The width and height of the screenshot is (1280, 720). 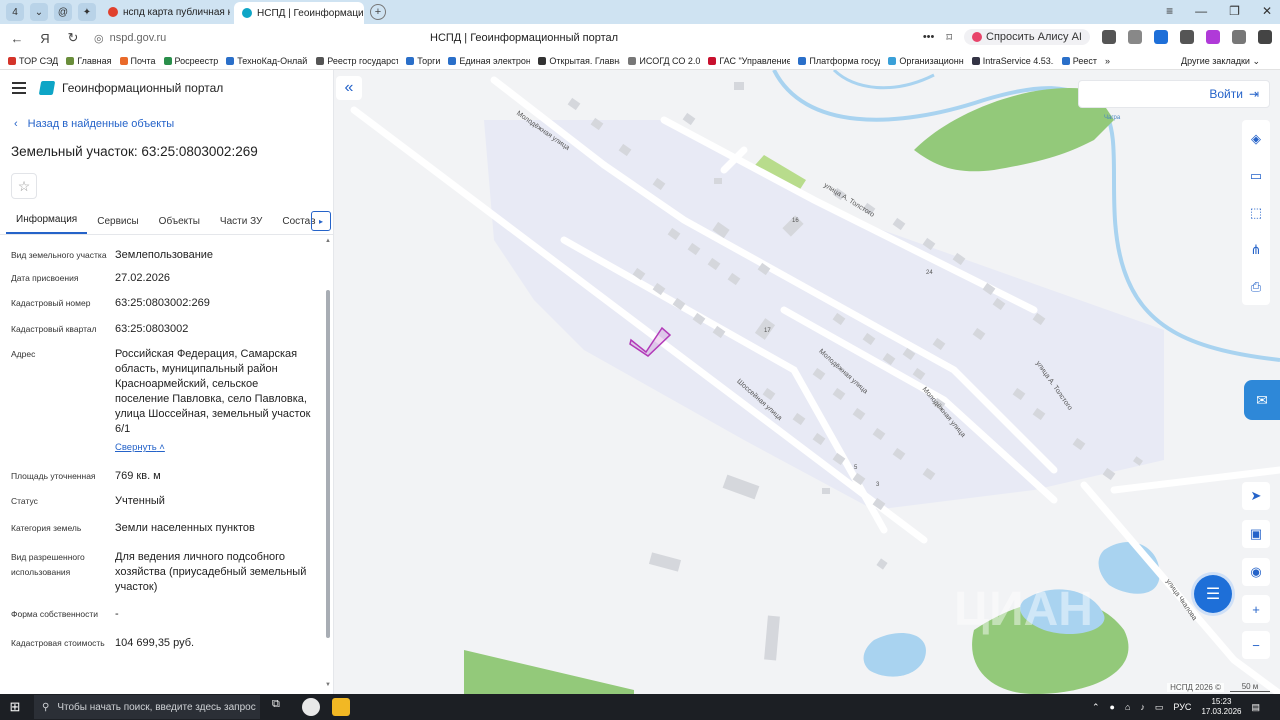 I want to click on bookmark-item: Открытая. Главна, so click(x=579, y=61).